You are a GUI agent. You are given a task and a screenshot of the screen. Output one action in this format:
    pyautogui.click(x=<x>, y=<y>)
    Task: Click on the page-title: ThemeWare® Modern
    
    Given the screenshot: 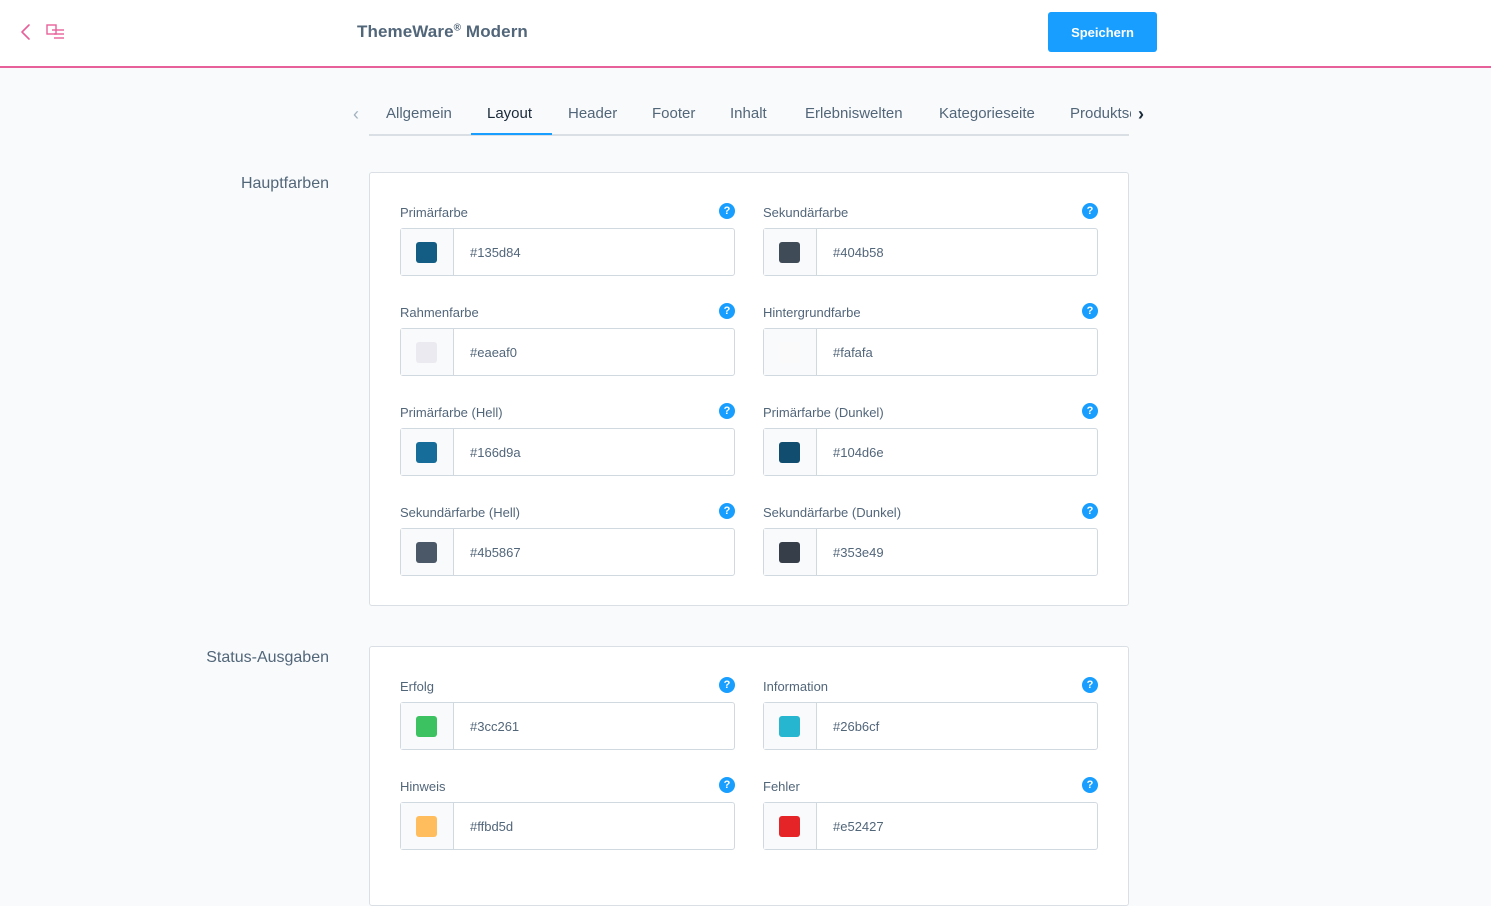 What is the action you would take?
    pyautogui.click(x=442, y=31)
    